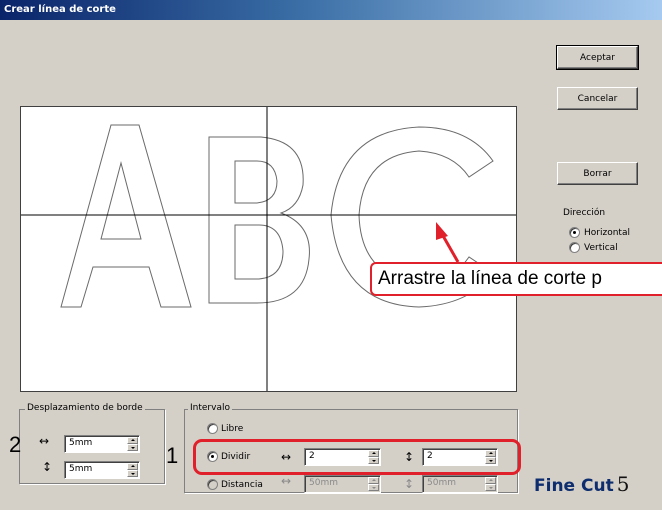 The image size is (662, 510). What do you see at coordinates (232, 429) in the screenshot?
I see `free-radio-label: Libre` at bounding box center [232, 429].